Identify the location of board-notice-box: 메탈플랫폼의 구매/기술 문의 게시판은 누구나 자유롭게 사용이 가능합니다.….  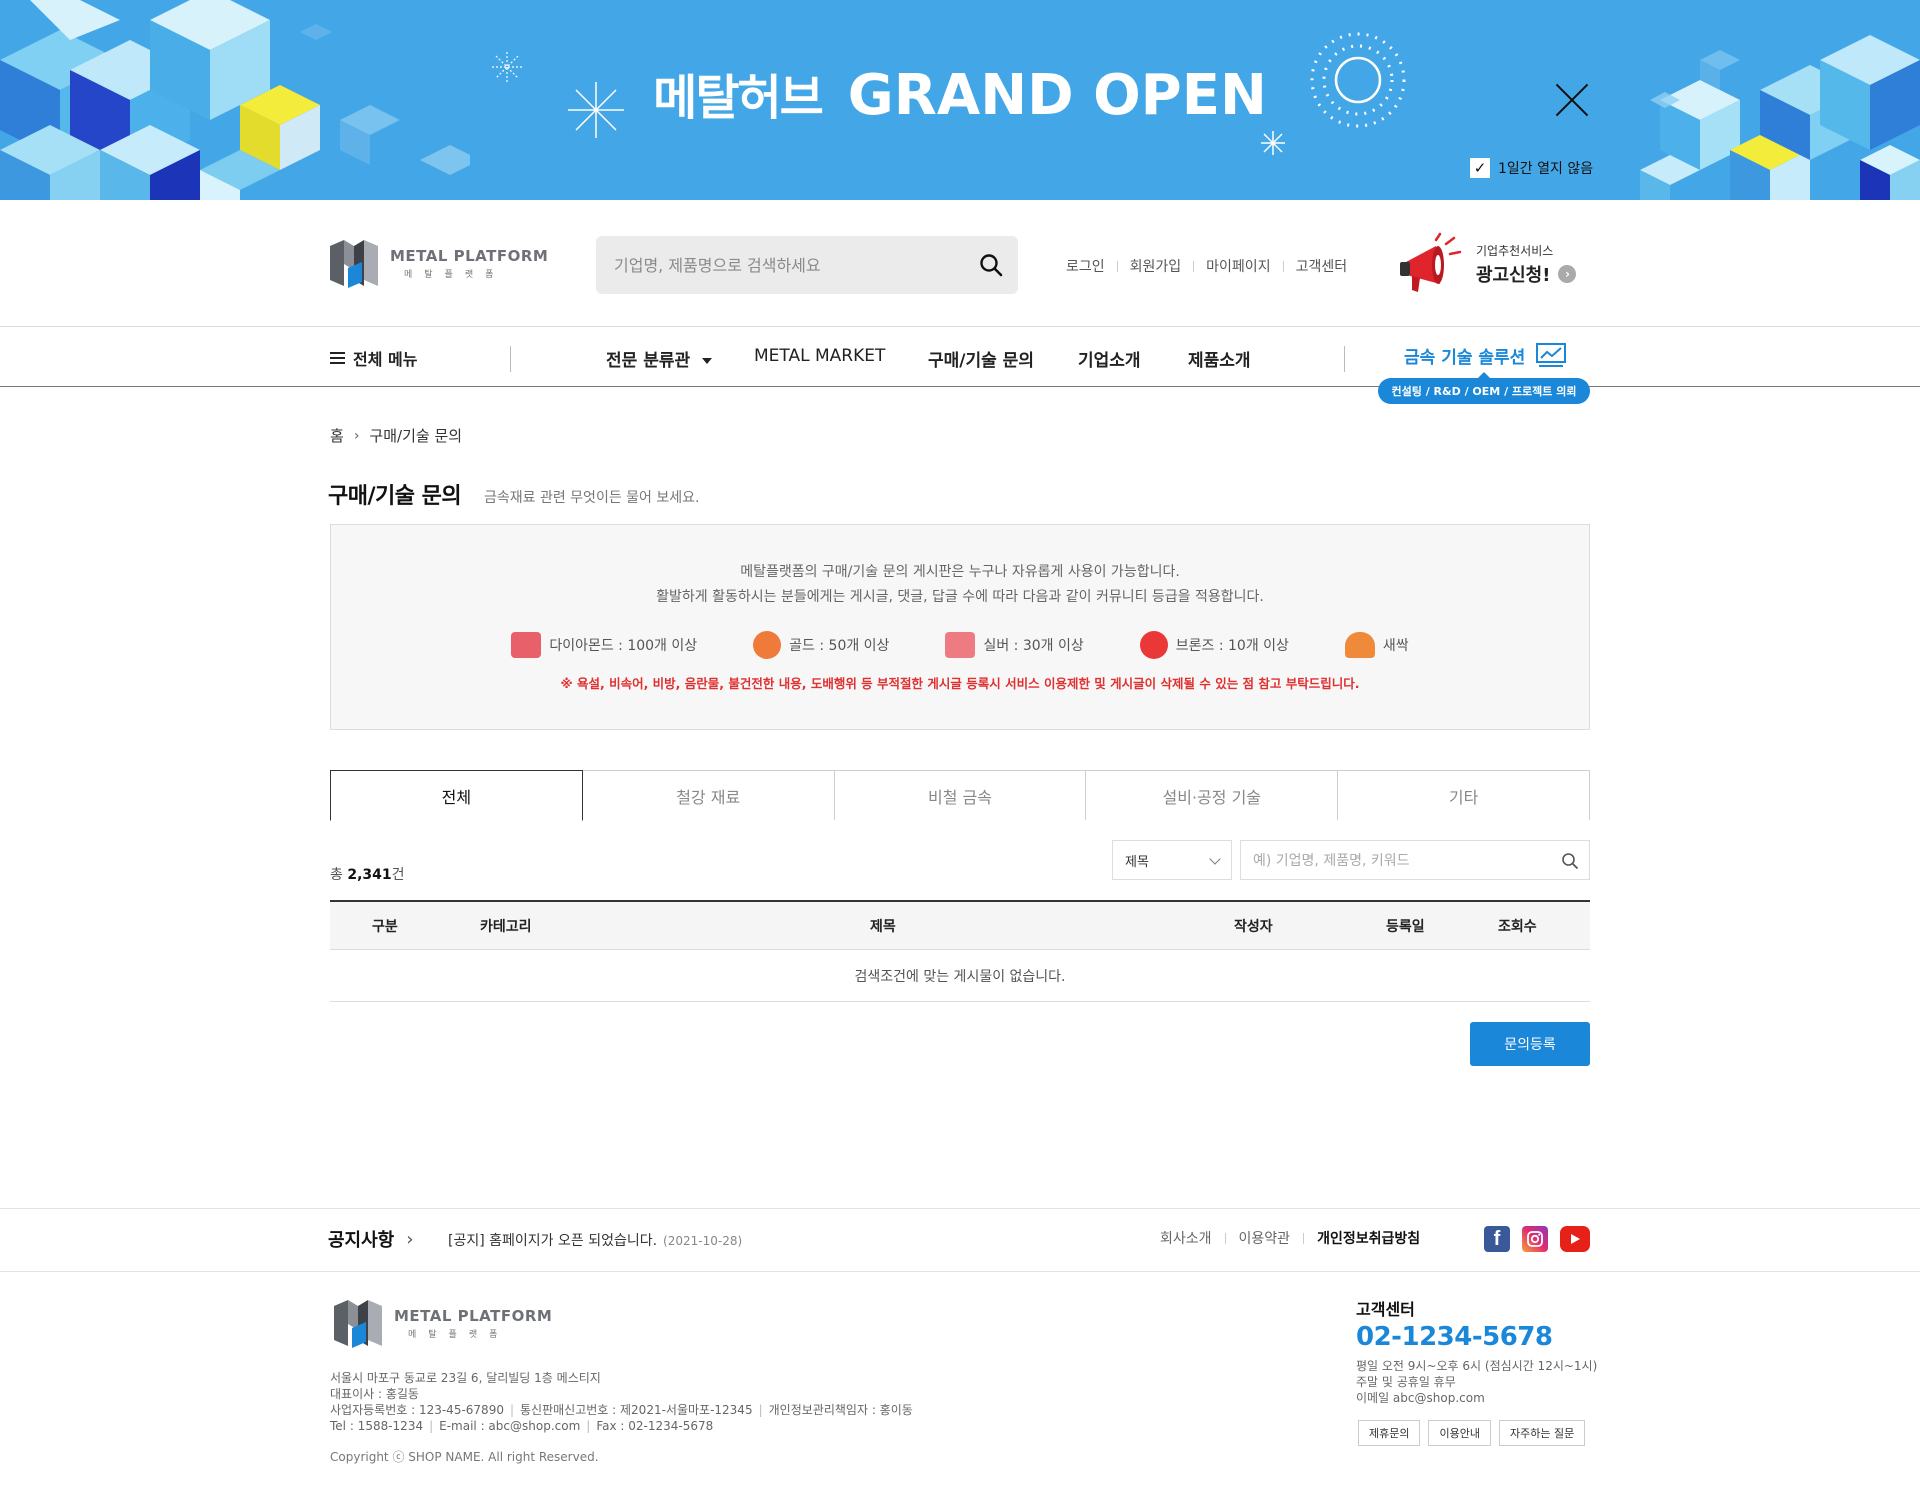
(960, 627).